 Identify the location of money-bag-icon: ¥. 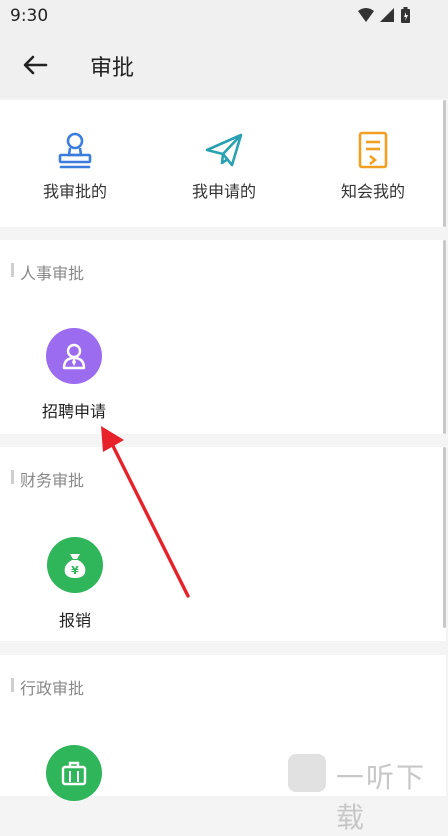
(75, 565).